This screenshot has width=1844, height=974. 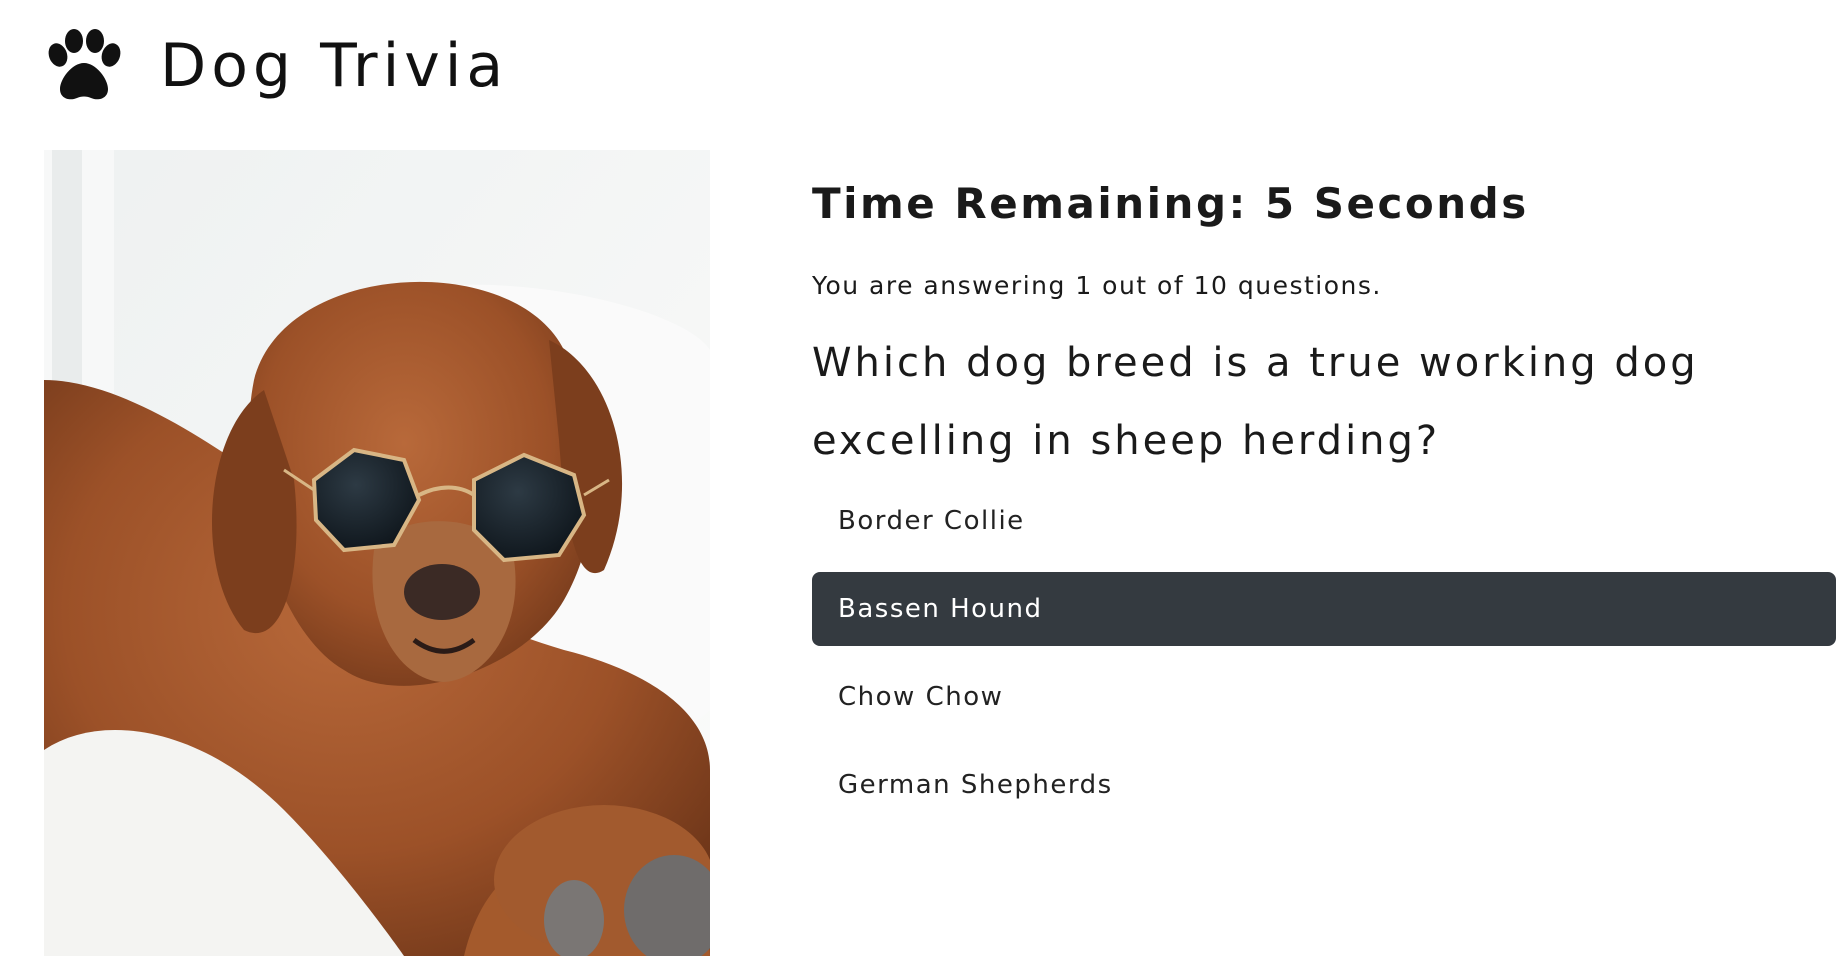 What do you see at coordinates (1170, 203) in the screenshot?
I see `timer-text: Time Remaining: 5 Seconds` at bounding box center [1170, 203].